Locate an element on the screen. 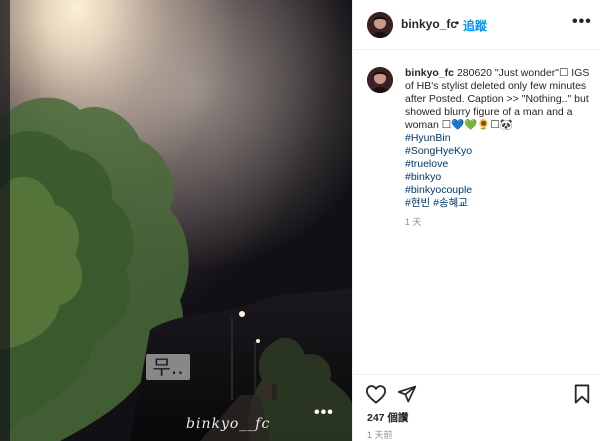 Image resolution: width=600 pixels, height=441 pixels. hashtag-link: #HyunBin is located at coordinates (501, 138).